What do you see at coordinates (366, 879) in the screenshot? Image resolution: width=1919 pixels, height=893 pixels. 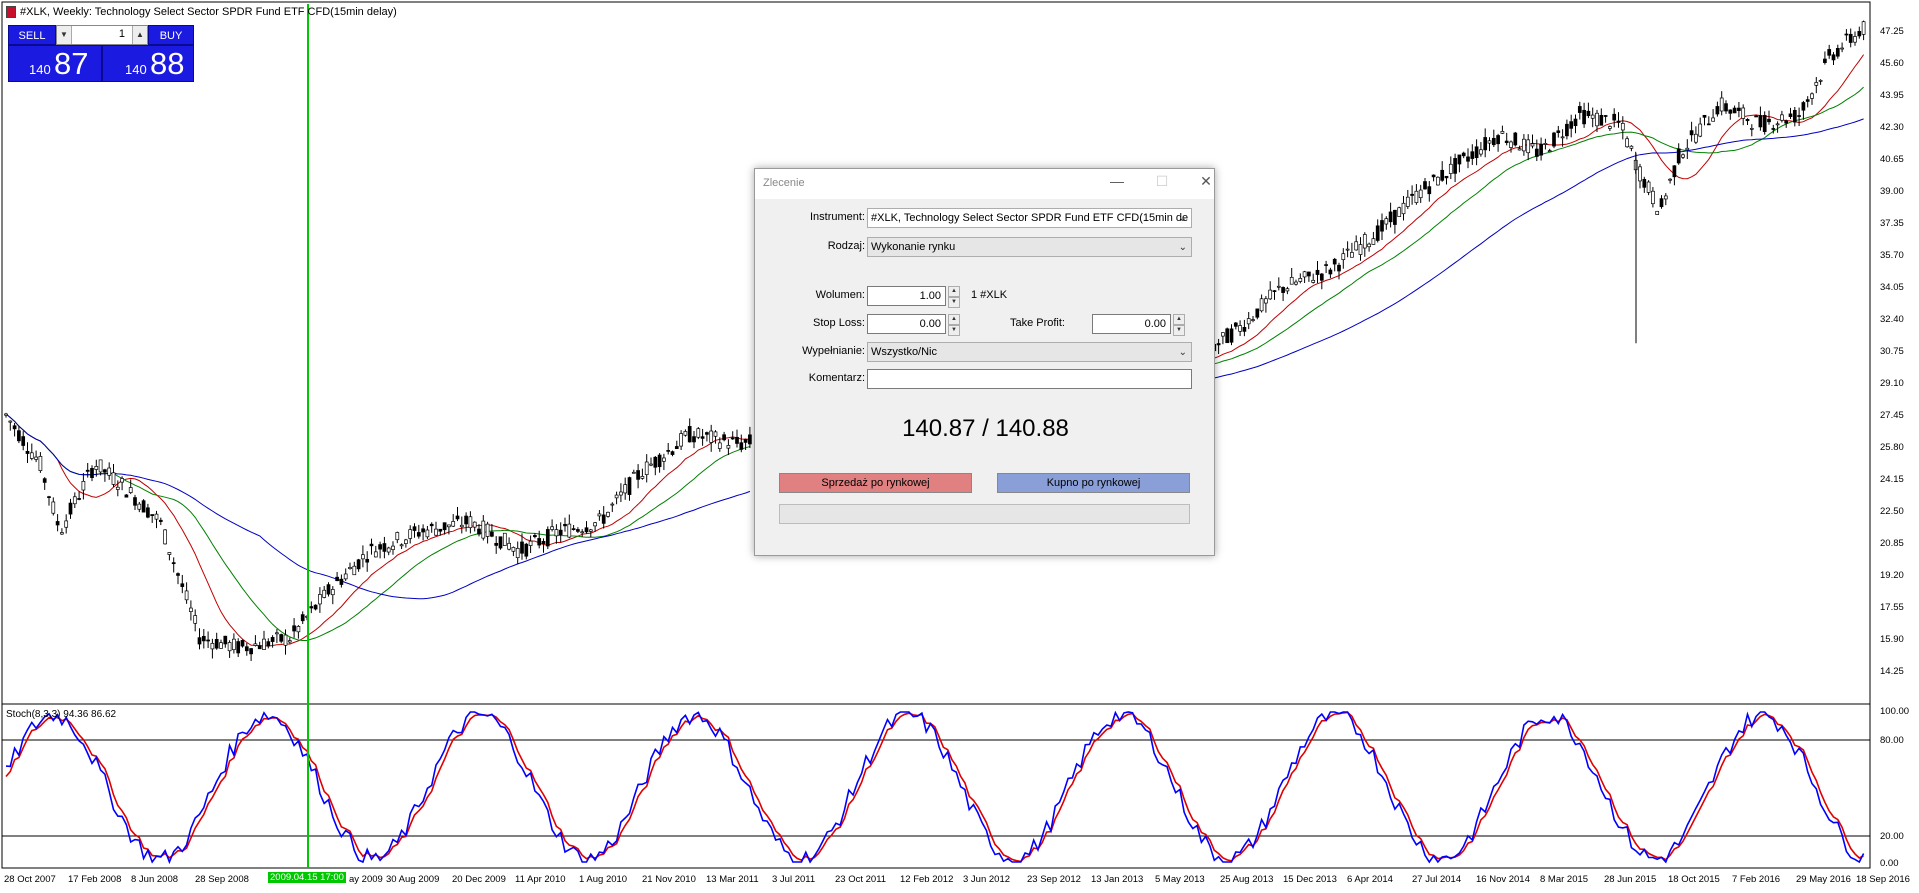 I see `time-axis-label: ay 2009` at bounding box center [366, 879].